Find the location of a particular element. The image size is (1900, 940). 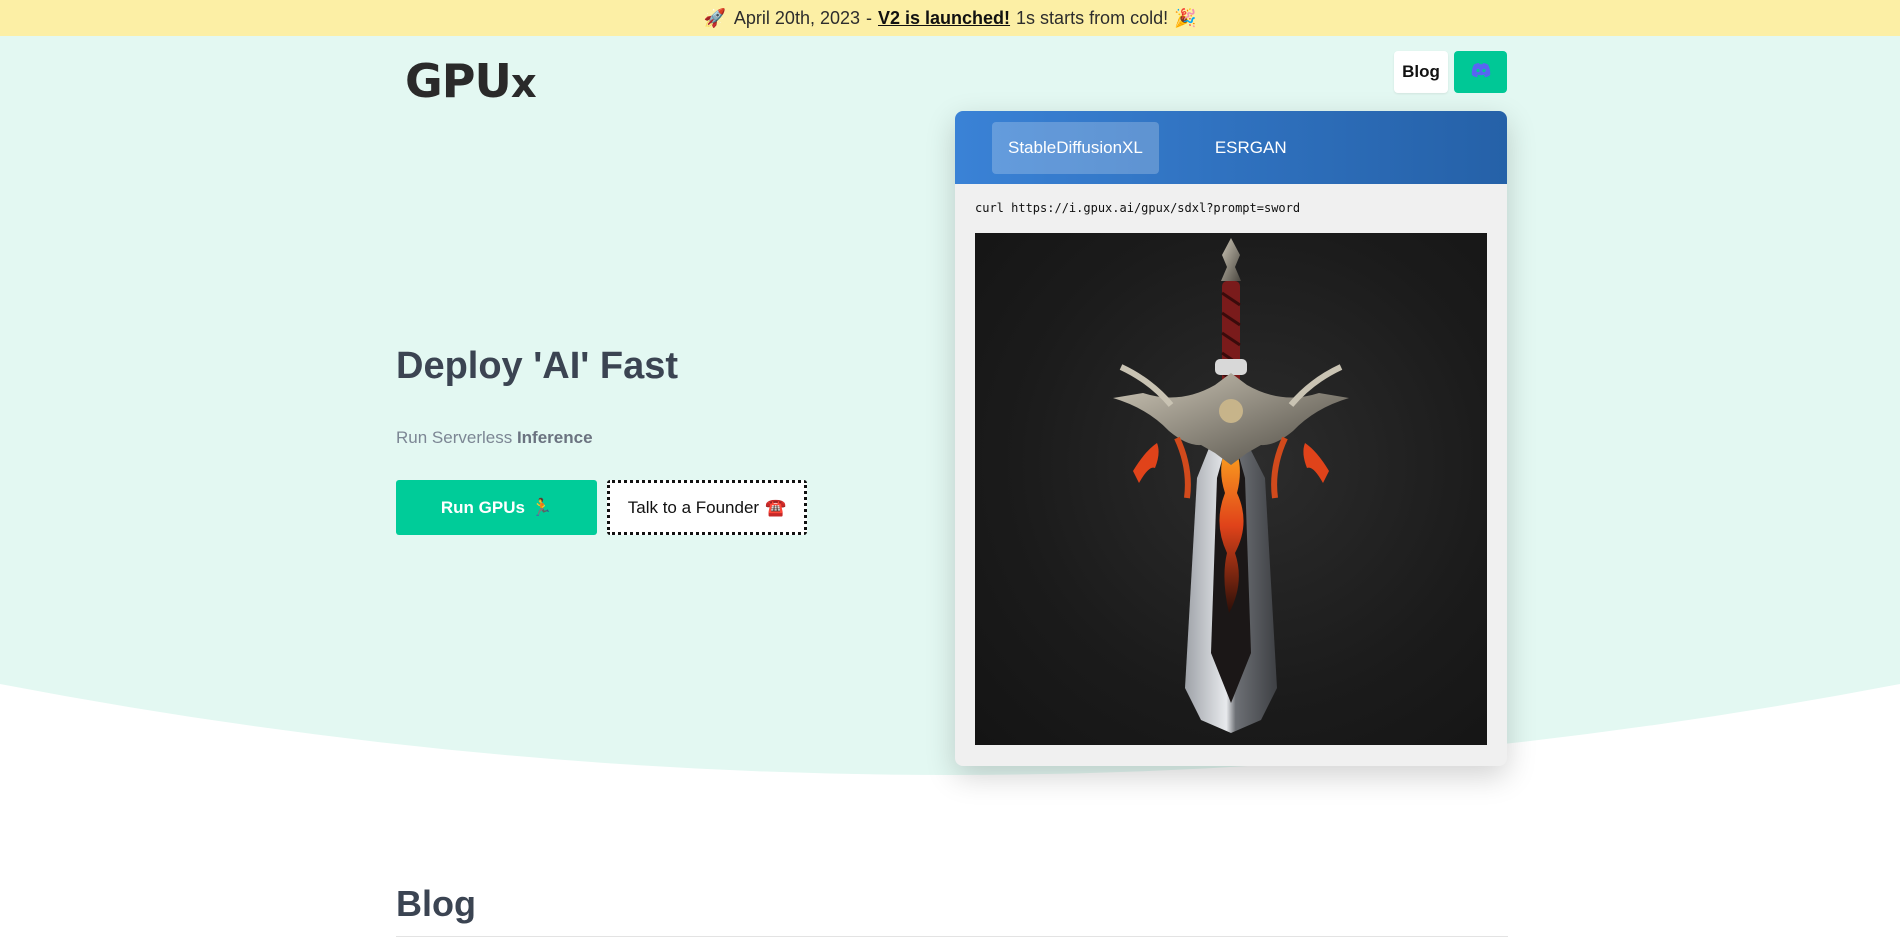

discord-icon is located at coordinates (1481, 72).